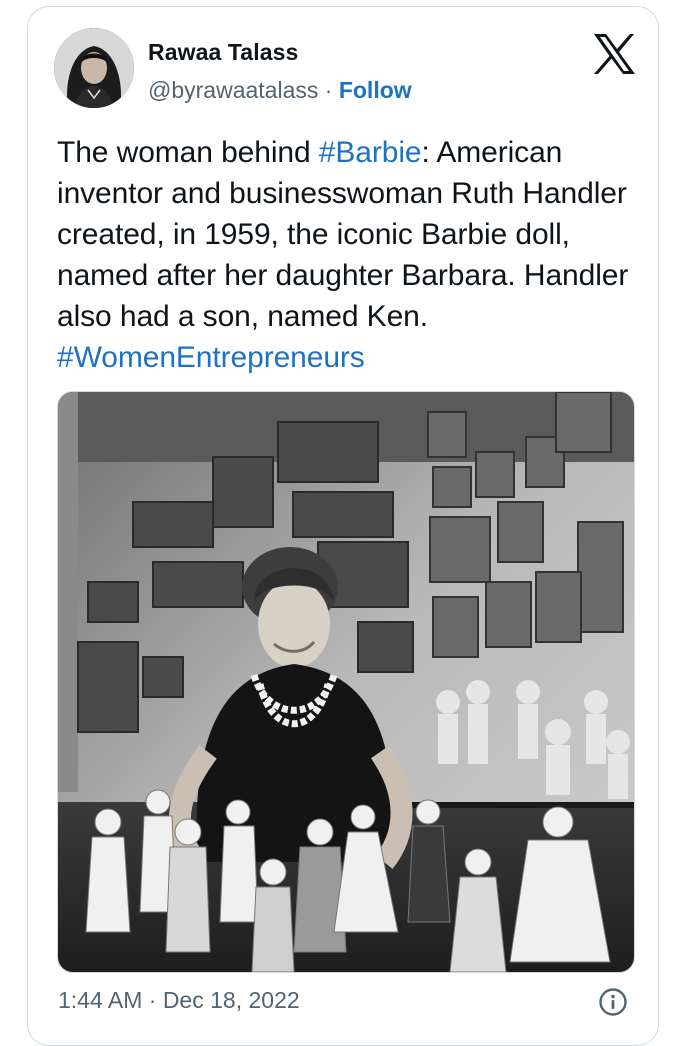 This screenshot has width=688, height=1046. Describe the element at coordinates (375, 90) in the screenshot. I see `follow-button: Follow` at that location.